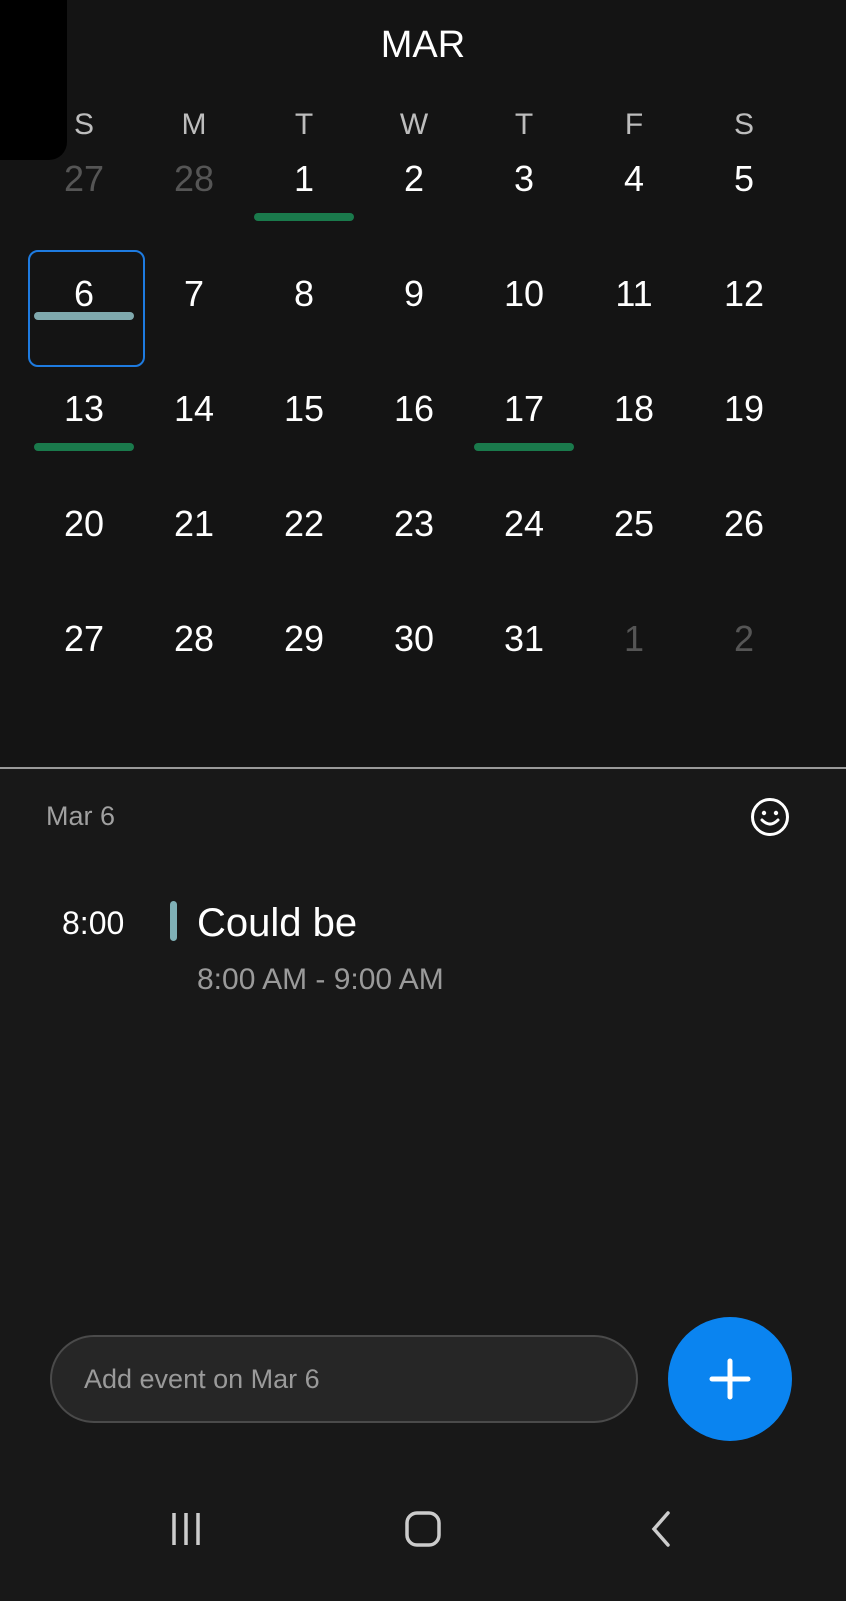  I want to click on day-cell: 21, so click(194, 554).